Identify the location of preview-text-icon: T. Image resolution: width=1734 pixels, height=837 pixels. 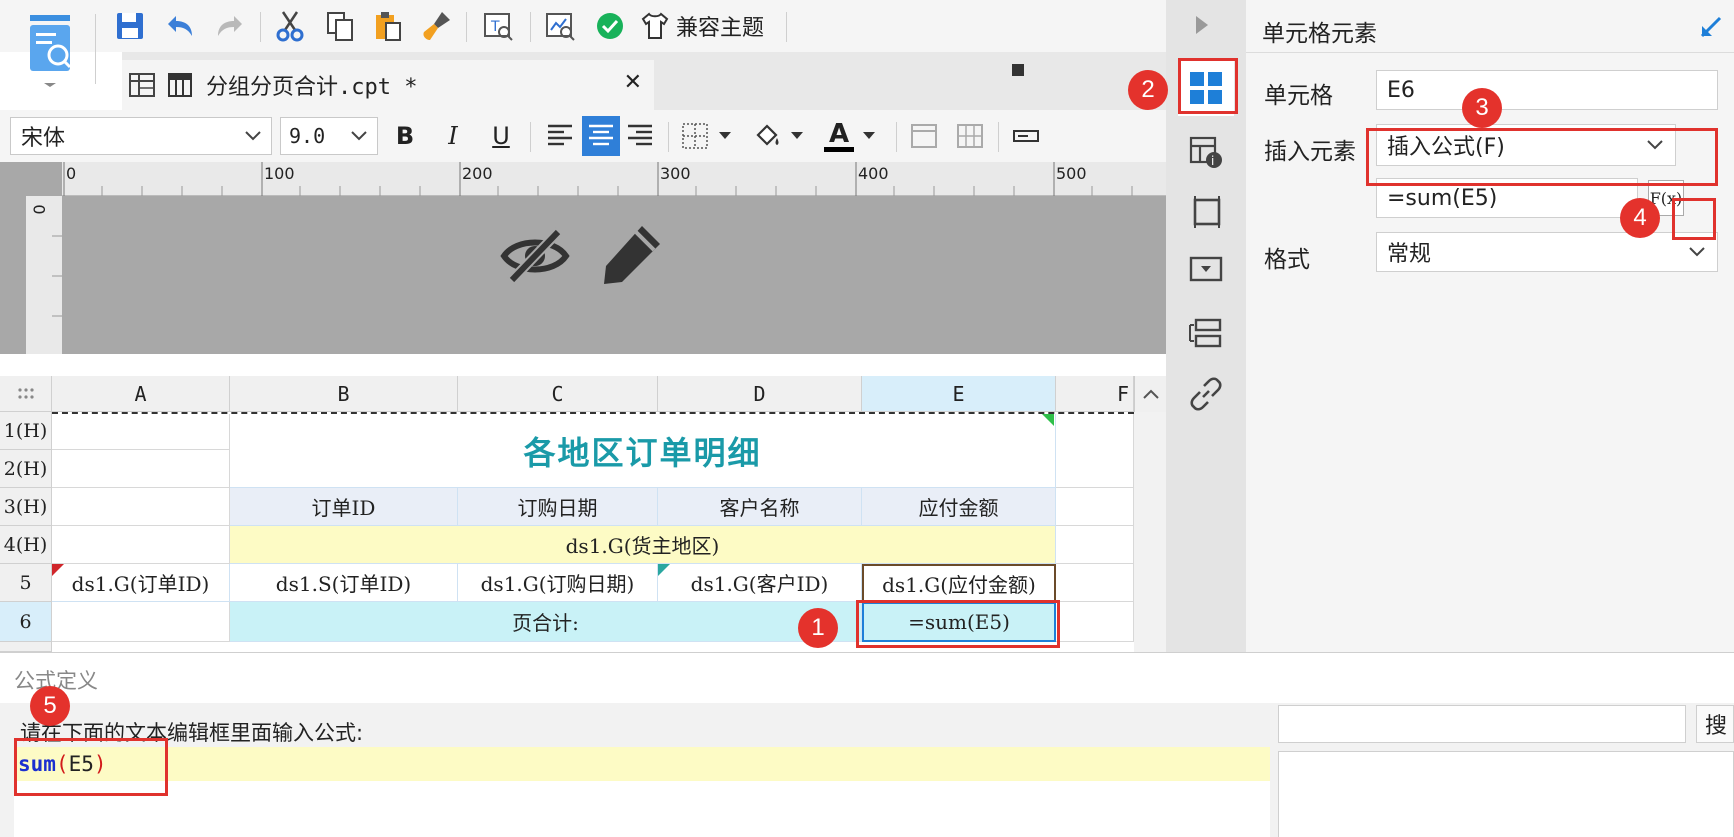
(498, 26).